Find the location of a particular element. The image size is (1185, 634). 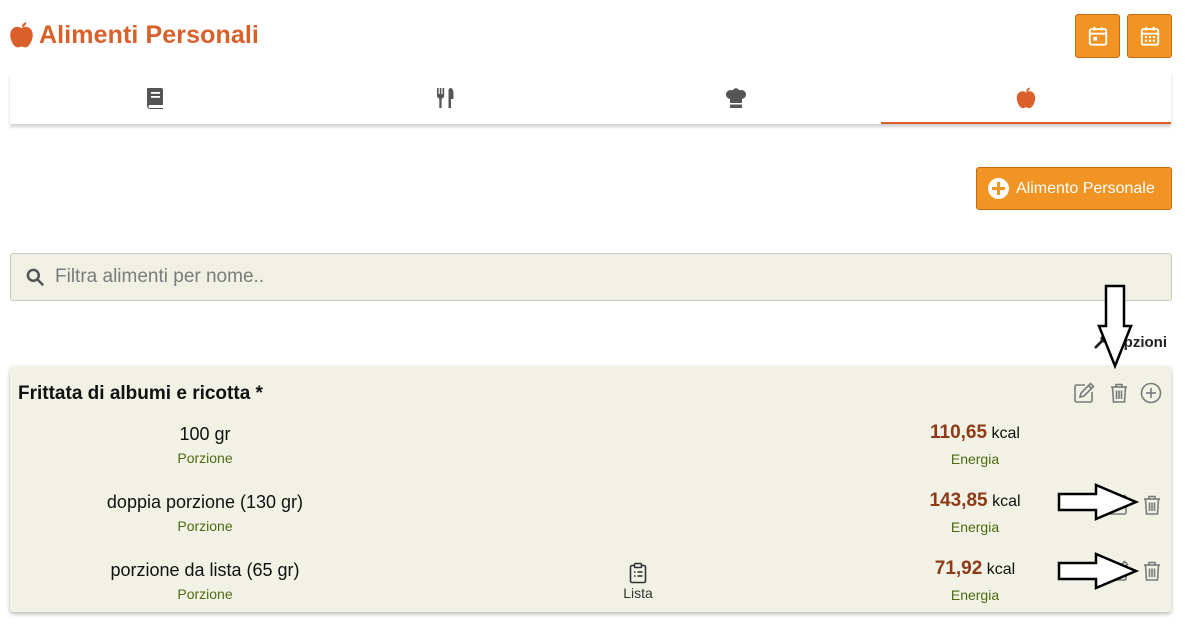

options-label: Opzioni is located at coordinates (1139, 342).